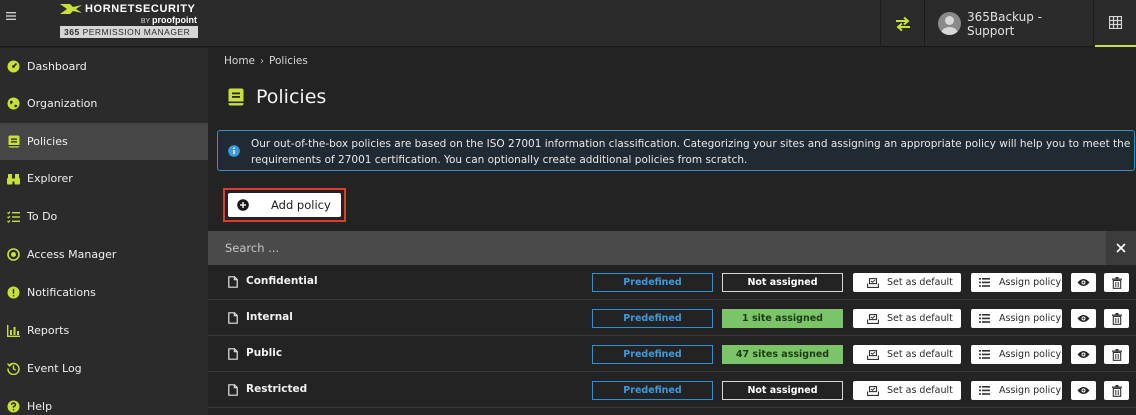 Image resolution: width=1136 pixels, height=415 pixels. Describe the element at coordinates (47, 141) in the screenshot. I see `sidebar-item-label: Policies` at that location.